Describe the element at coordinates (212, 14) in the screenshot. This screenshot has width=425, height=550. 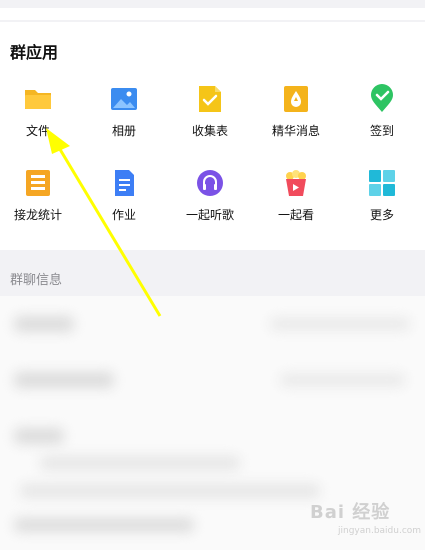
I see `previous-card` at that location.